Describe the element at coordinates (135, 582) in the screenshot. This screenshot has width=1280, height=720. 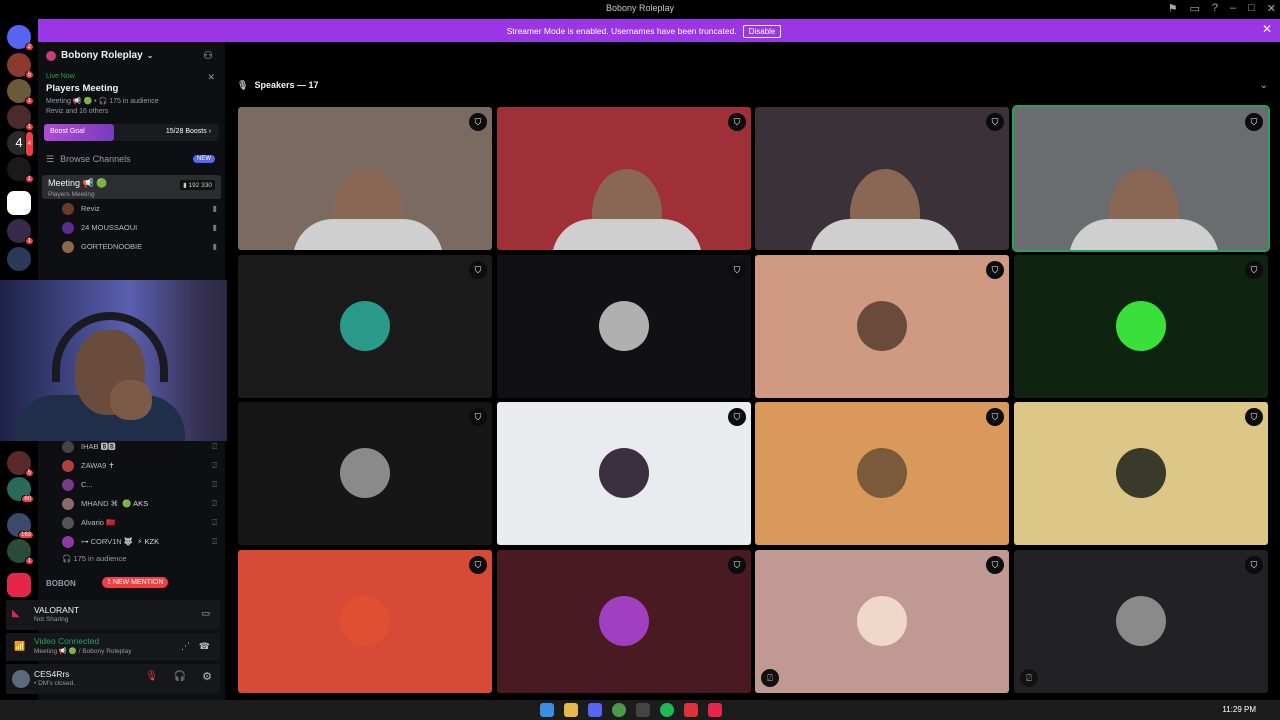
I see `new-mention-pill: 1 NEW MENTION` at that location.